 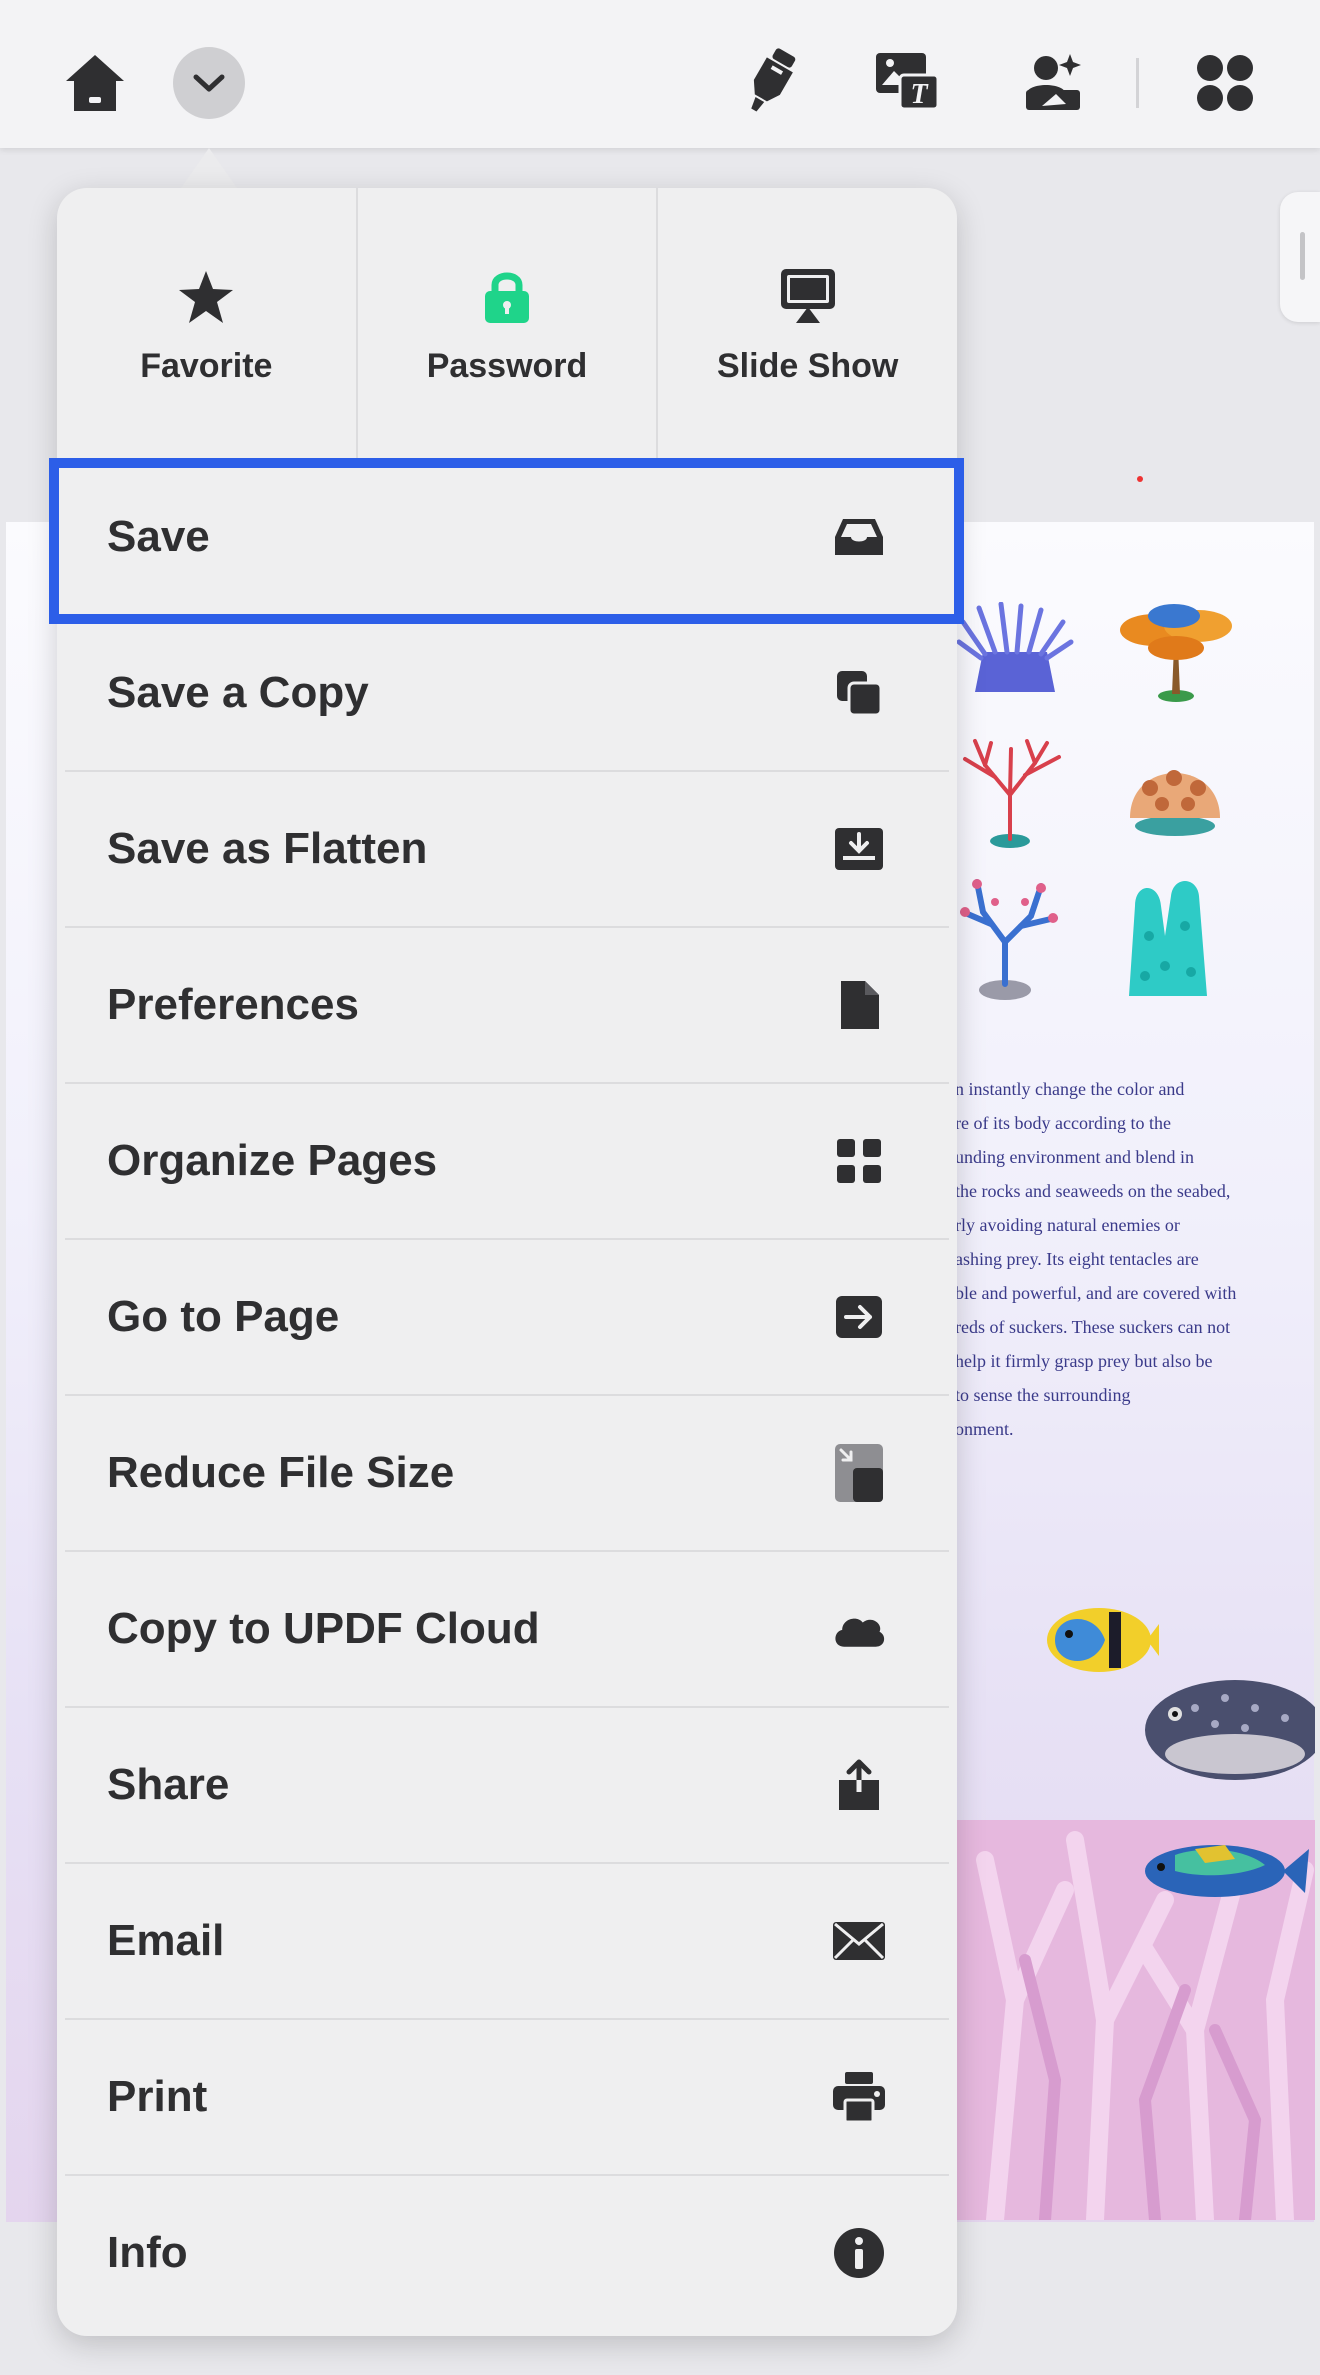 What do you see at coordinates (859, 1941) in the screenshot?
I see `envelope-icon` at bounding box center [859, 1941].